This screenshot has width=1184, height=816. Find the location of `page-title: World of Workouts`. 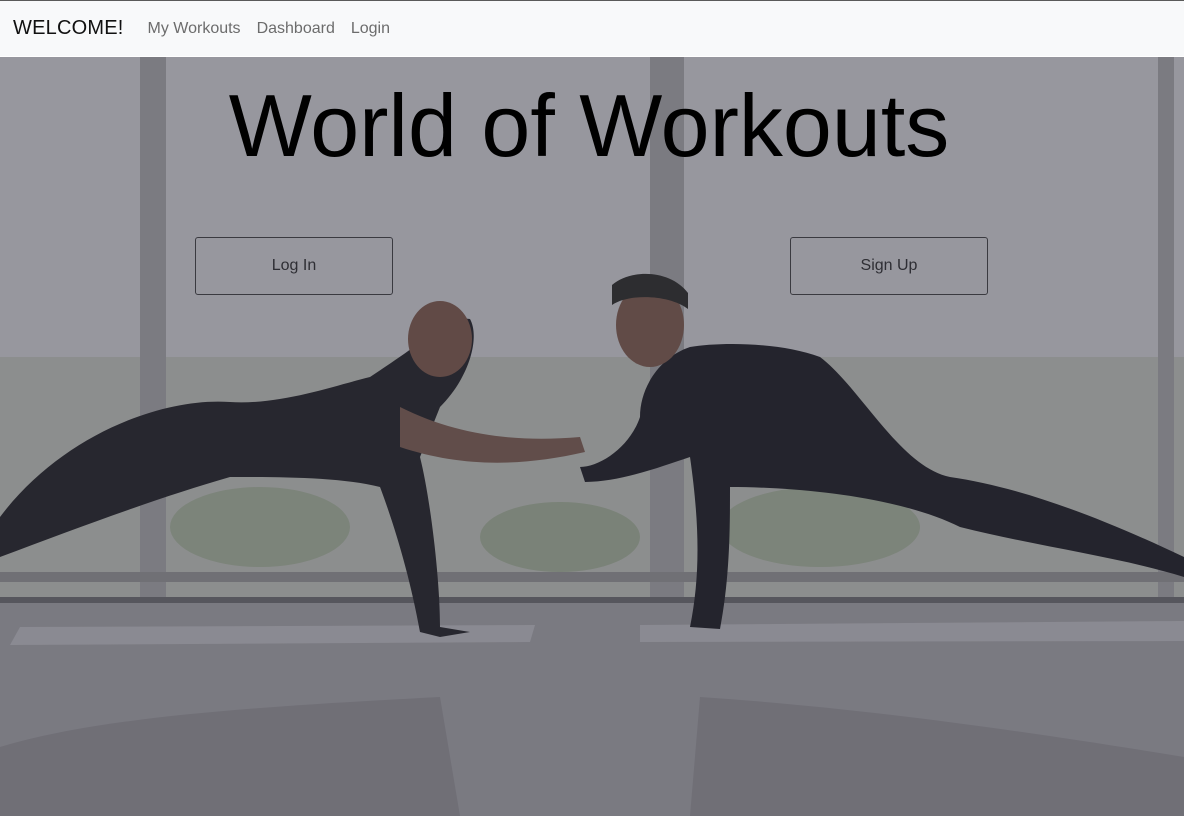

page-title: World of Workouts is located at coordinates (589, 125).